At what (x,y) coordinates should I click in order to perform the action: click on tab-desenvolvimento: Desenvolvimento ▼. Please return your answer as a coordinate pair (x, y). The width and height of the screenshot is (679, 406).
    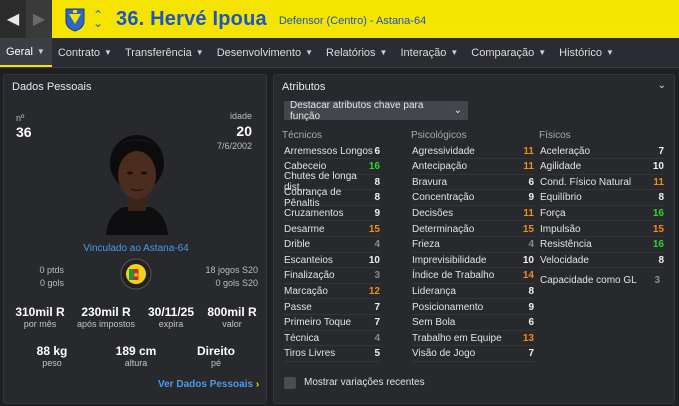
    Looking at the image, I should click on (265, 52).